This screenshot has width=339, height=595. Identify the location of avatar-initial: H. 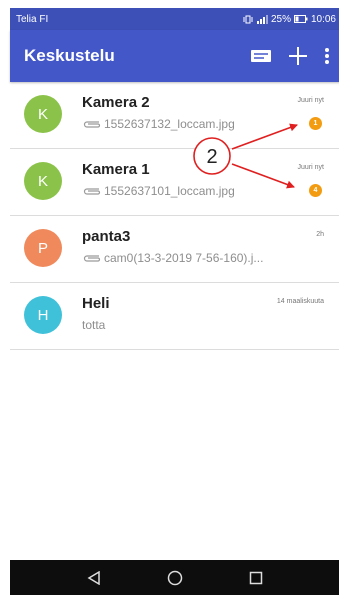
(43, 315).